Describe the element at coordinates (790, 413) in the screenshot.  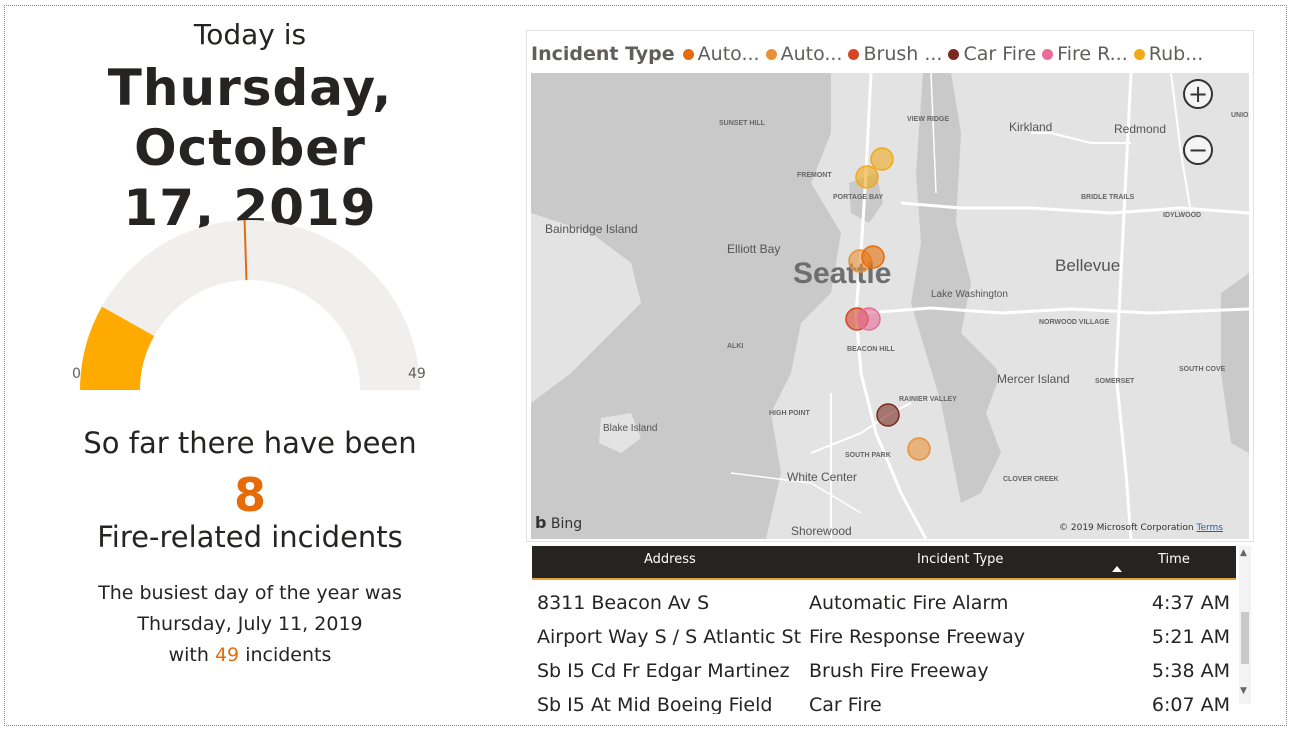
I see `map-label: HIGH POINT` at that location.